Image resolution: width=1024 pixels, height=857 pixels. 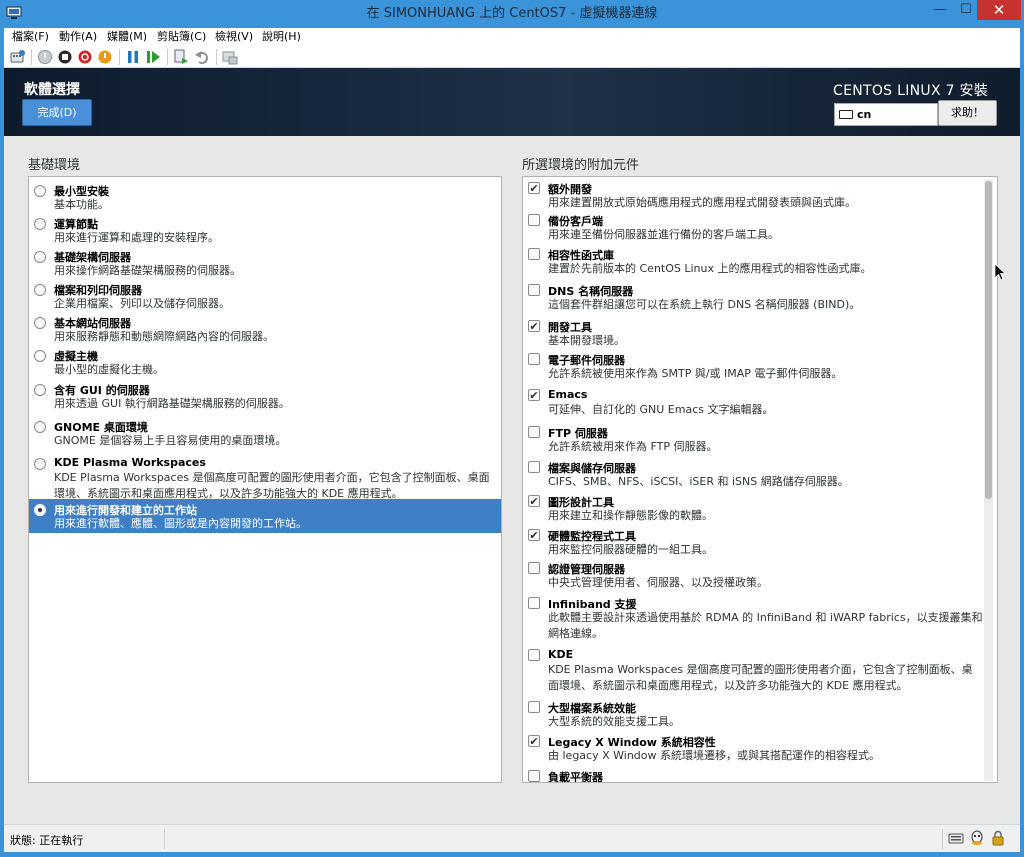 What do you see at coordinates (181, 57) in the screenshot?
I see `checkpoint-icon` at bounding box center [181, 57].